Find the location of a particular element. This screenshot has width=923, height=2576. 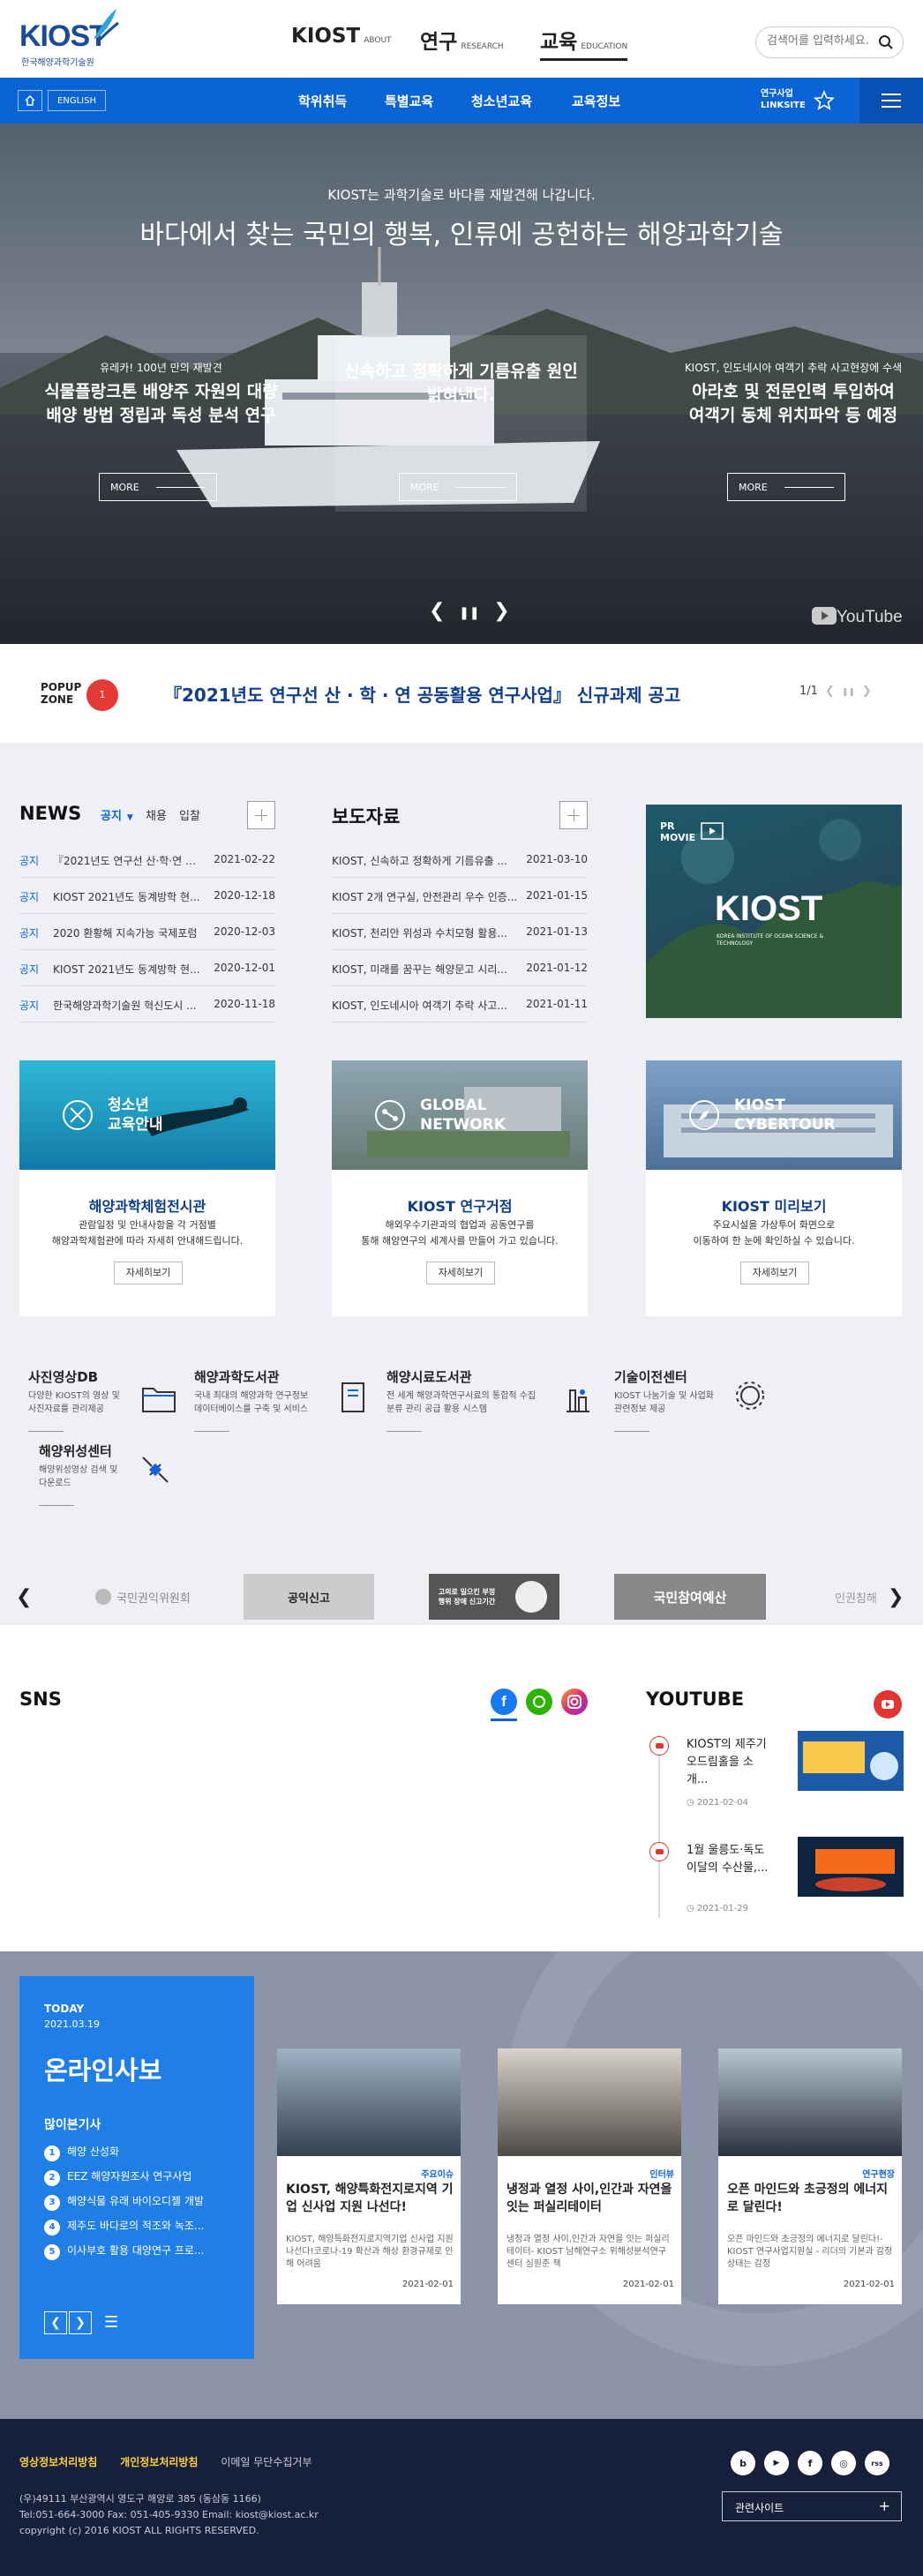

webzine-prev-icon: ❮ is located at coordinates (56, 2322).